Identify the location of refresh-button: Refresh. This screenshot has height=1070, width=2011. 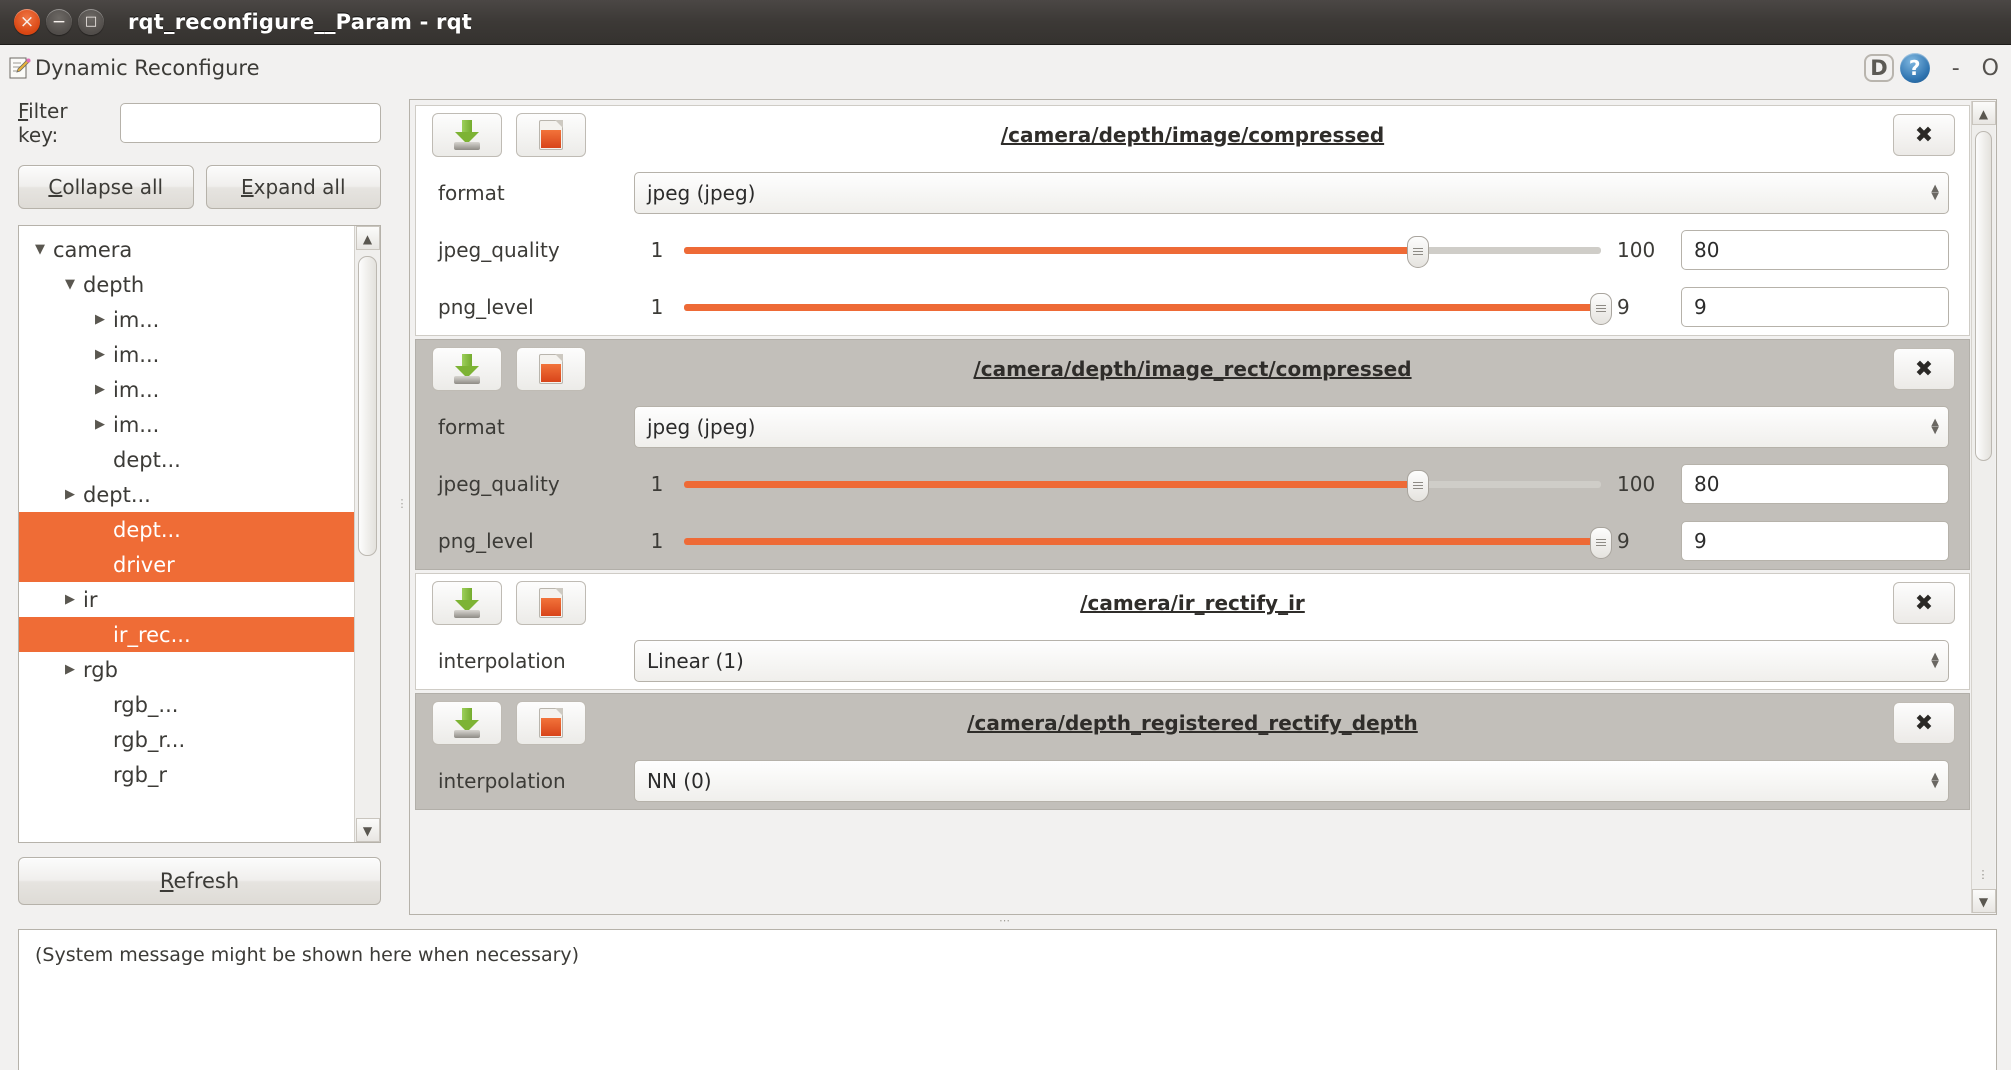
(199, 881).